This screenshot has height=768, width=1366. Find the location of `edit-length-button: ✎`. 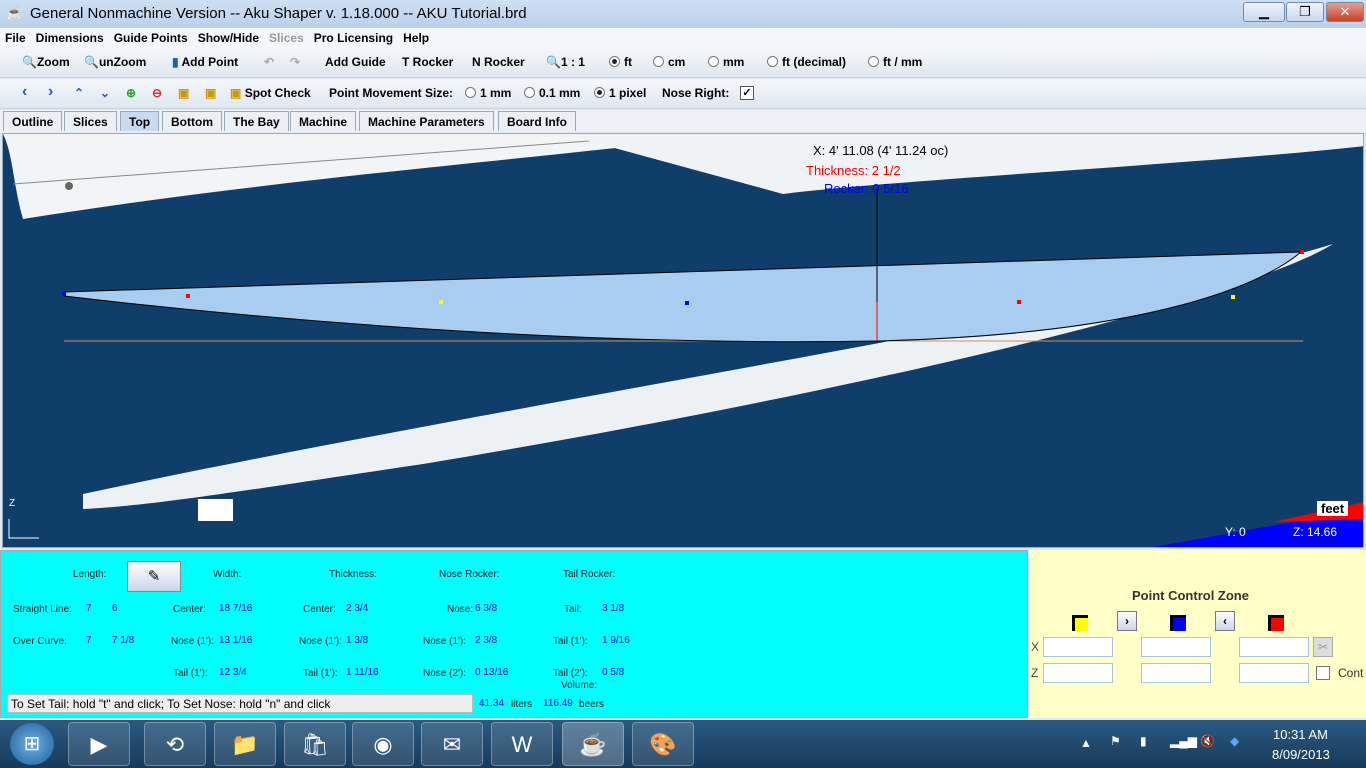

edit-length-button: ✎ is located at coordinates (154, 576).